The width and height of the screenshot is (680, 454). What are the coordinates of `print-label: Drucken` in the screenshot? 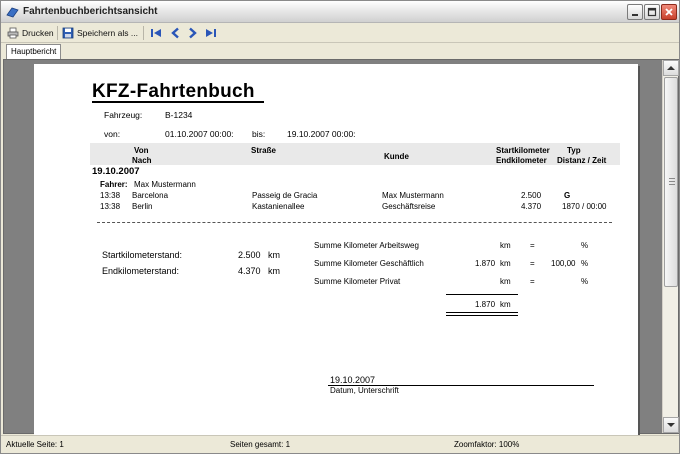 It's located at (38, 33).